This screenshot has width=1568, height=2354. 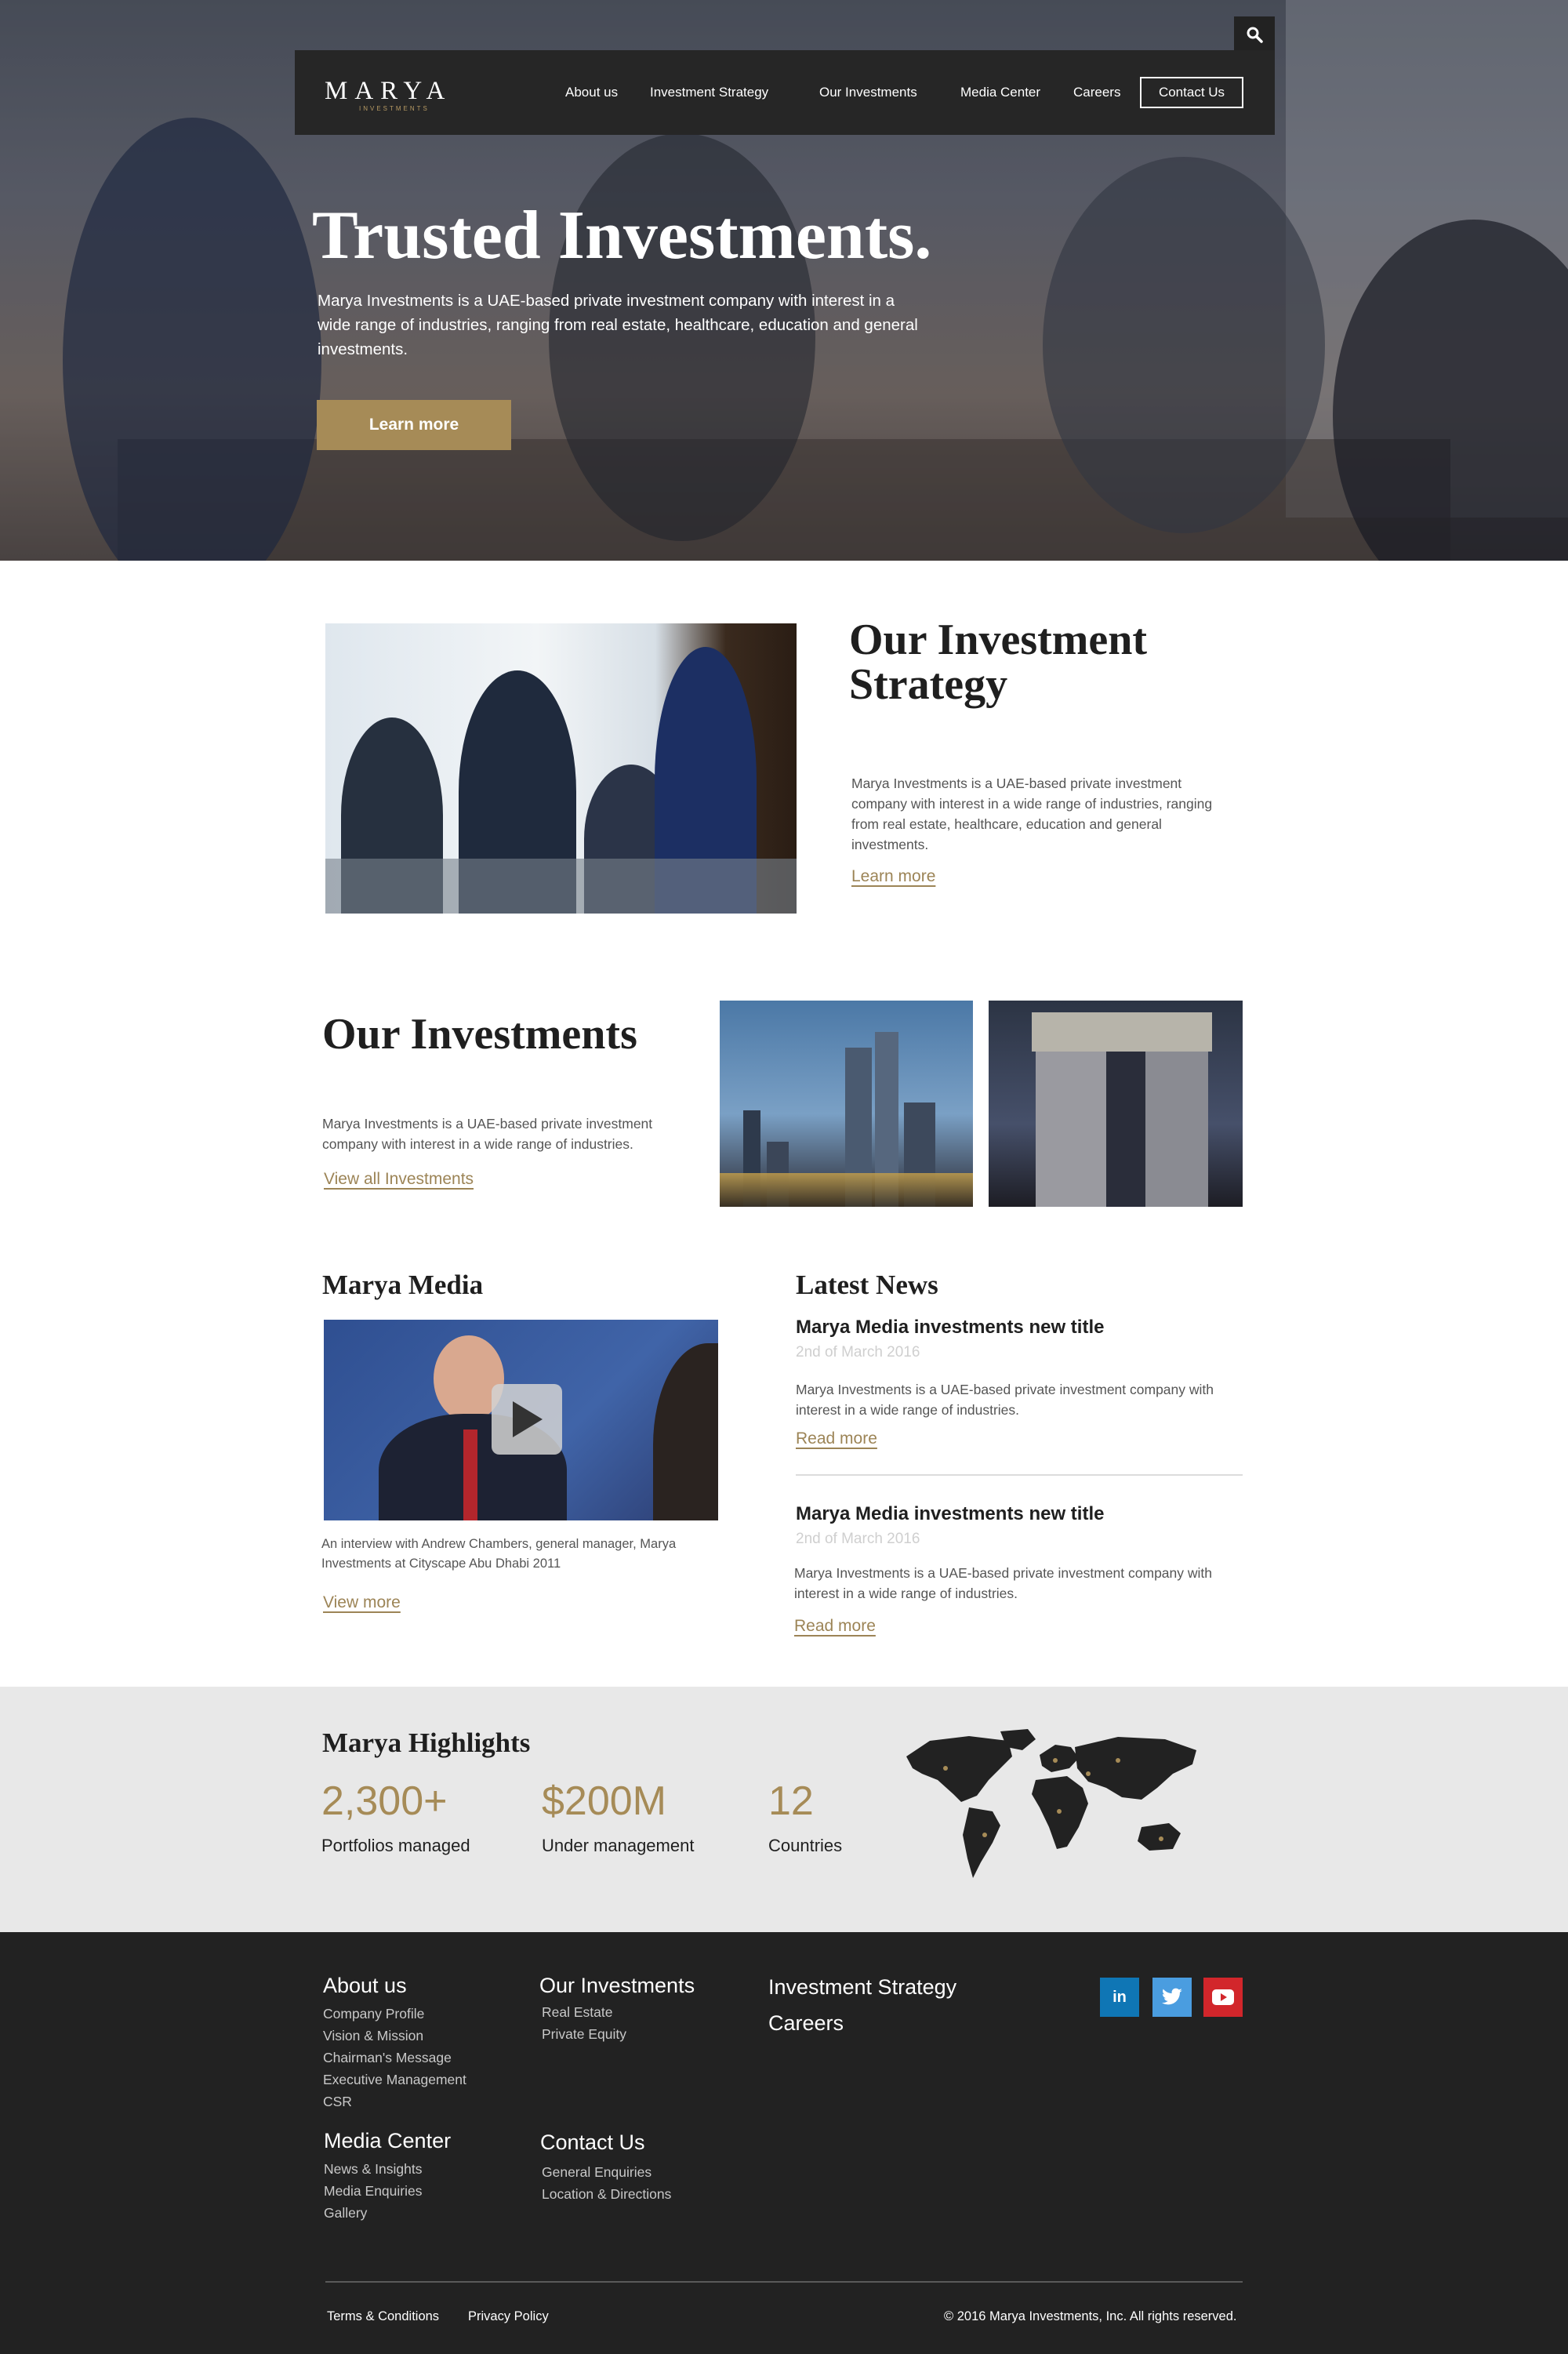 What do you see at coordinates (362, 1603) in the screenshot?
I see `media-view-more-link: View more` at bounding box center [362, 1603].